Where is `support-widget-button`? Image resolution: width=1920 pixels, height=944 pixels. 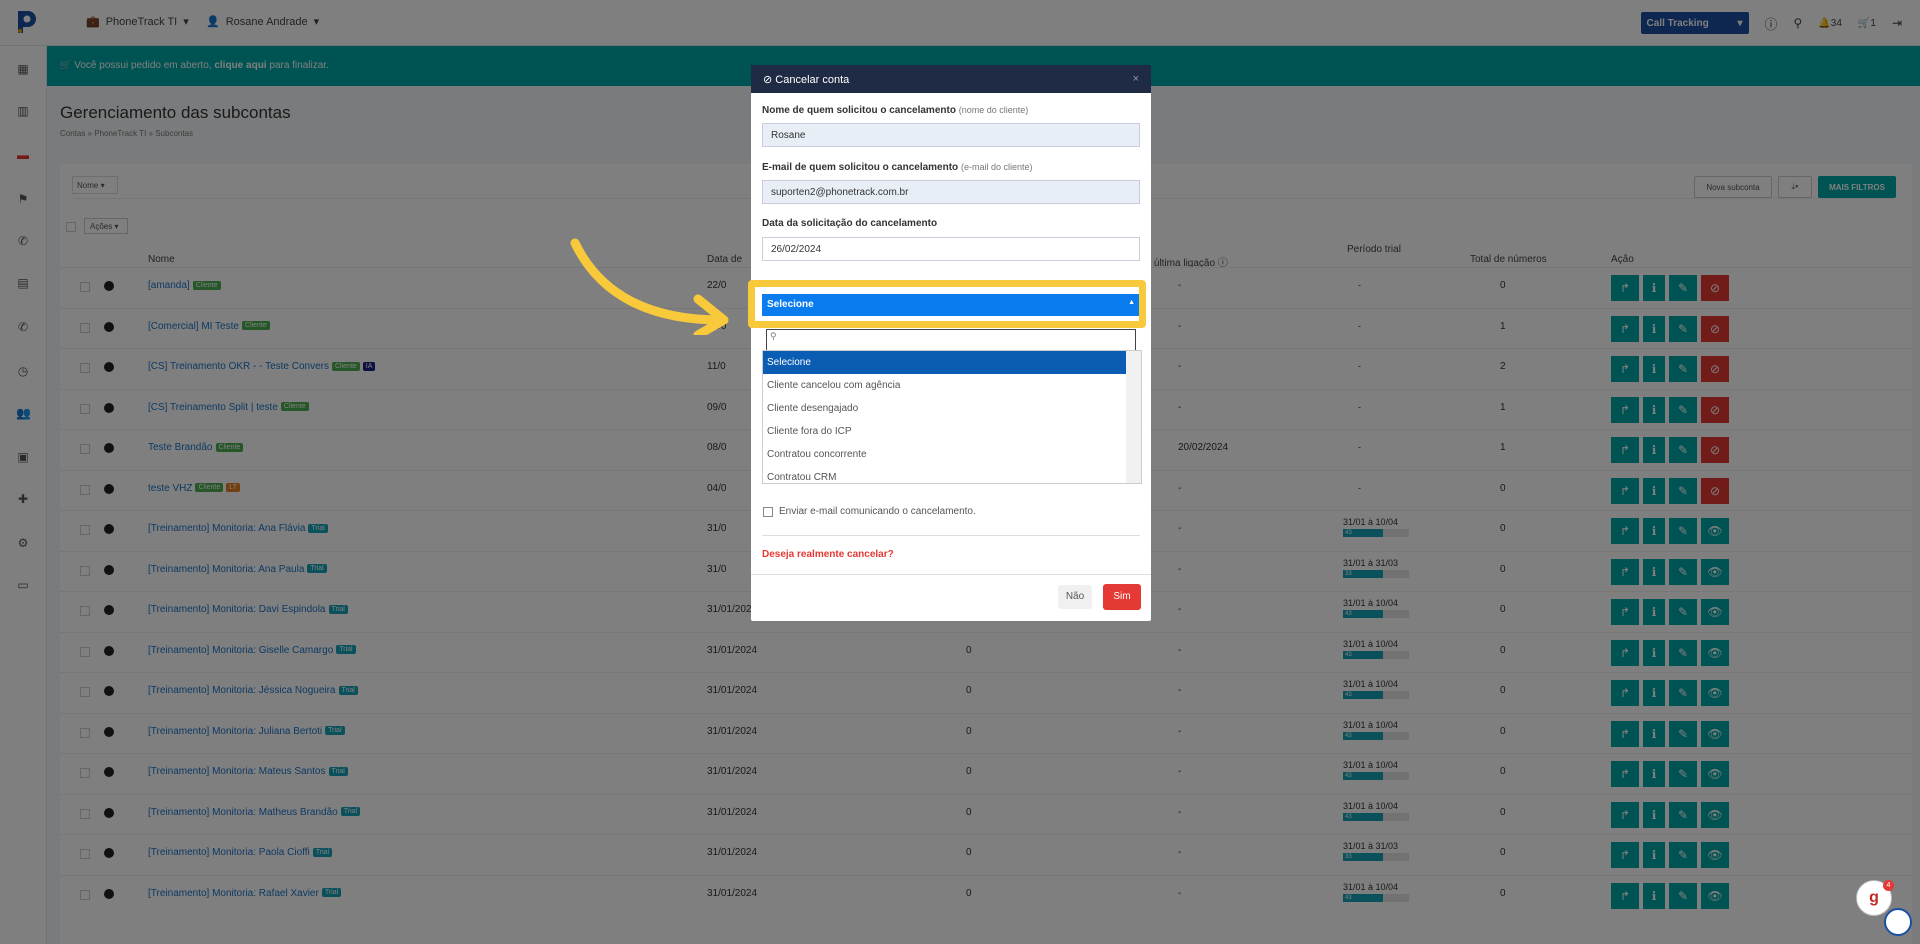
support-widget-button is located at coordinates (1898, 922).